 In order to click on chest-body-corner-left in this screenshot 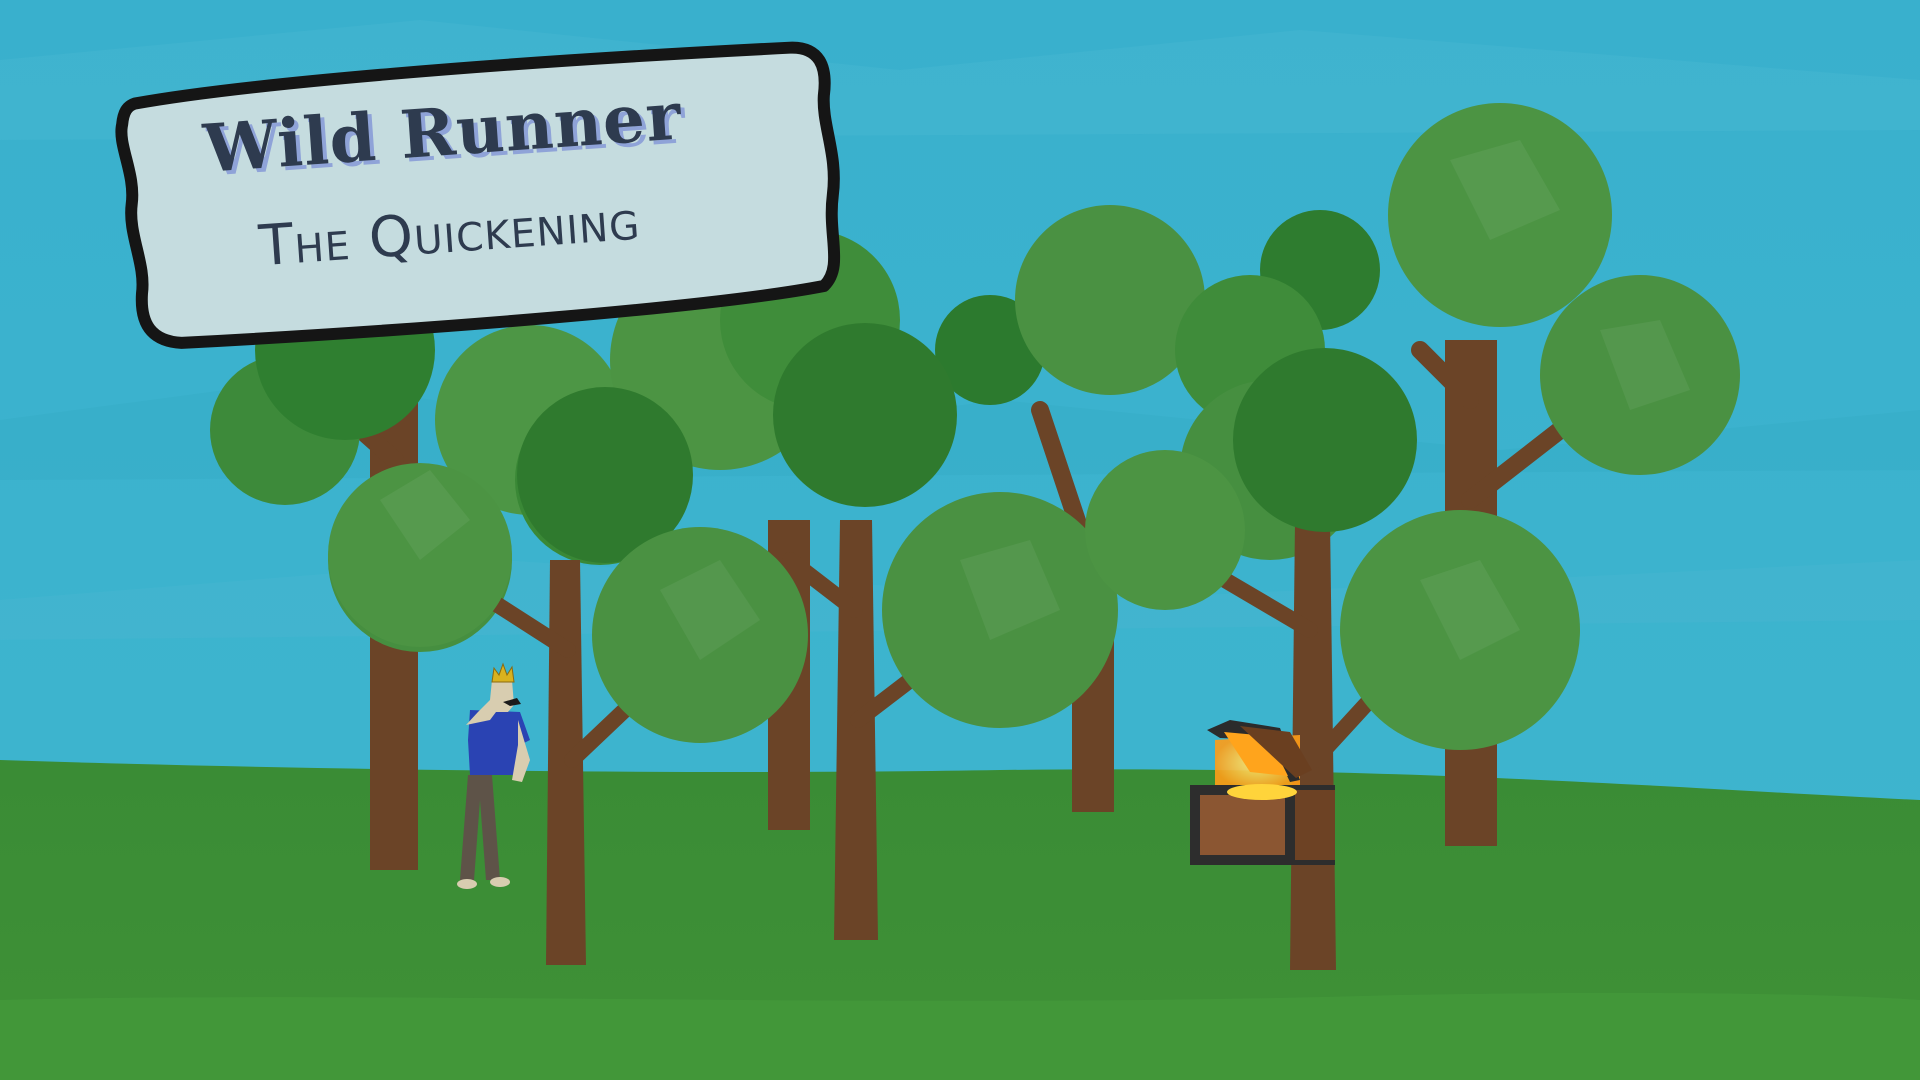, I will do `click(1195, 825)`.